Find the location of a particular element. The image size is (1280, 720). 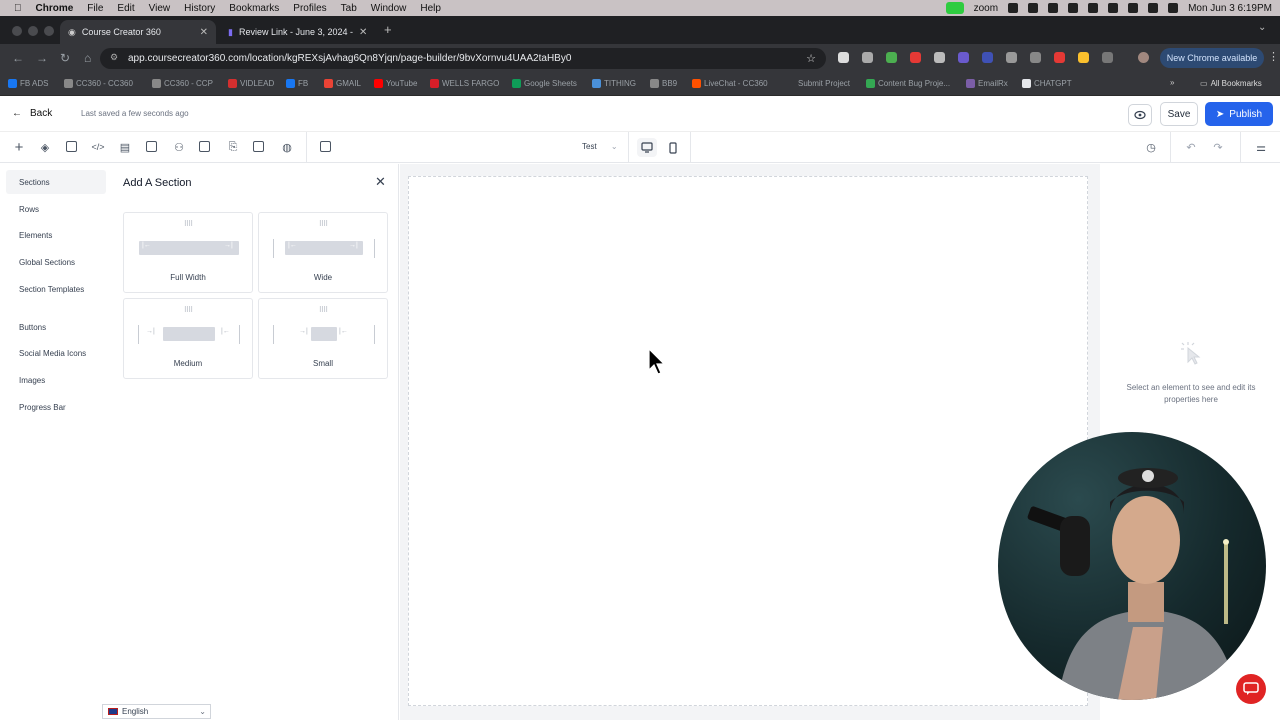

nav-images: Images is located at coordinates (56, 380).